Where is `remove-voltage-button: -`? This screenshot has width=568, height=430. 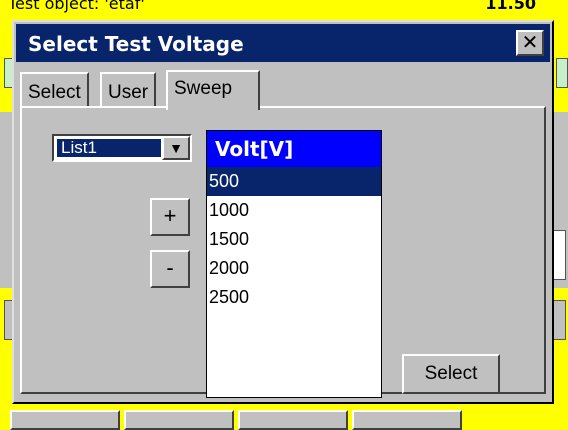 remove-voltage-button: - is located at coordinates (170, 269).